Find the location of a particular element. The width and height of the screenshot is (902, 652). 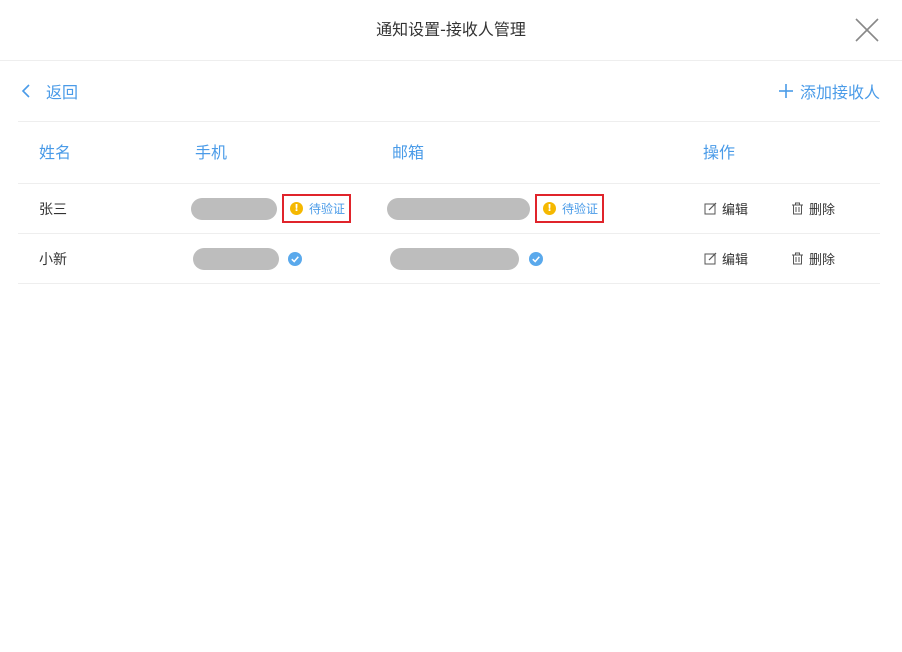

email-pending-badge: ! 待验证 is located at coordinates (570, 208).